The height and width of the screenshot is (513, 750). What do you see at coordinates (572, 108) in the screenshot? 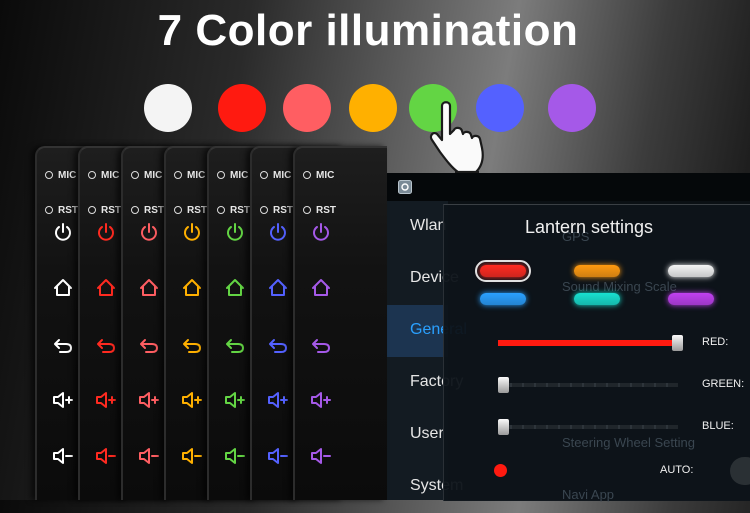
I see `color-swatch-purple` at bounding box center [572, 108].